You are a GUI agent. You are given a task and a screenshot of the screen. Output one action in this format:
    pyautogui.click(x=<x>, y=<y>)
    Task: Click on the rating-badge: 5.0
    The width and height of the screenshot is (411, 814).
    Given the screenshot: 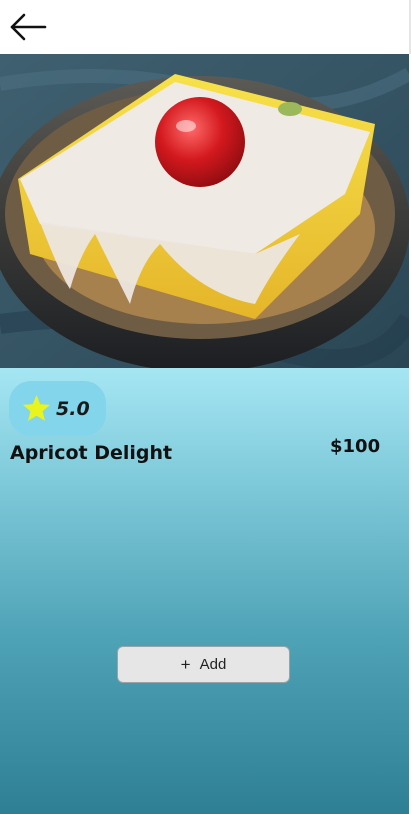 What is the action you would take?
    pyautogui.click(x=57, y=408)
    